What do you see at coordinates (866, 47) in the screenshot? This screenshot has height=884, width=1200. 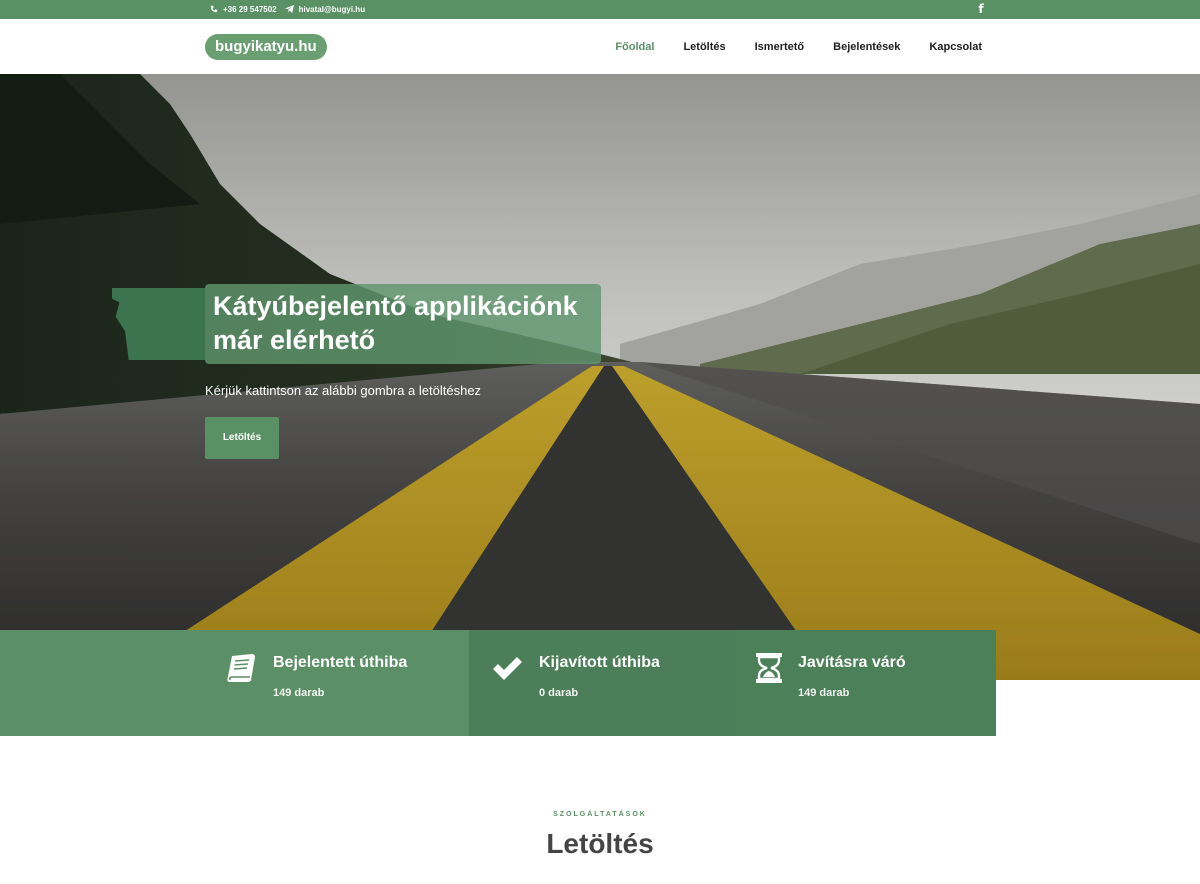 I see `nav-item-bejelentesek: Bejelentések` at bounding box center [866, 47].